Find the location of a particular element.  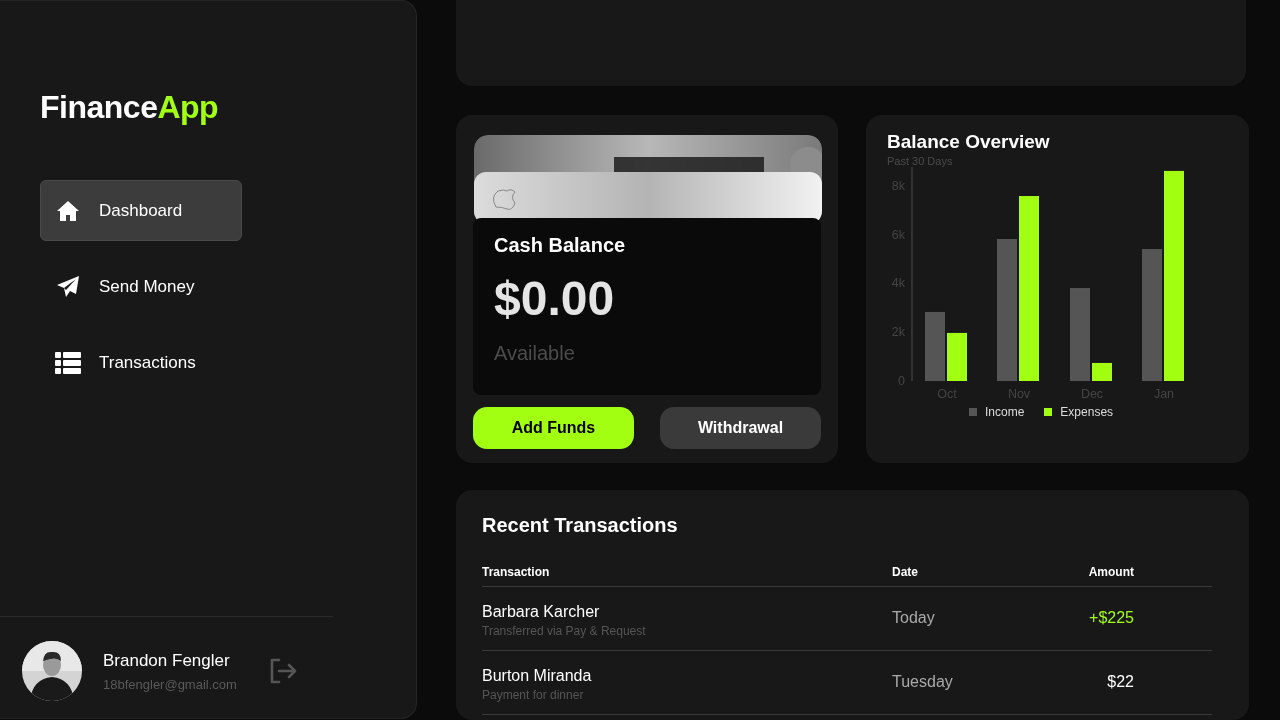

logout-icon is located at coordinates (283, 671).